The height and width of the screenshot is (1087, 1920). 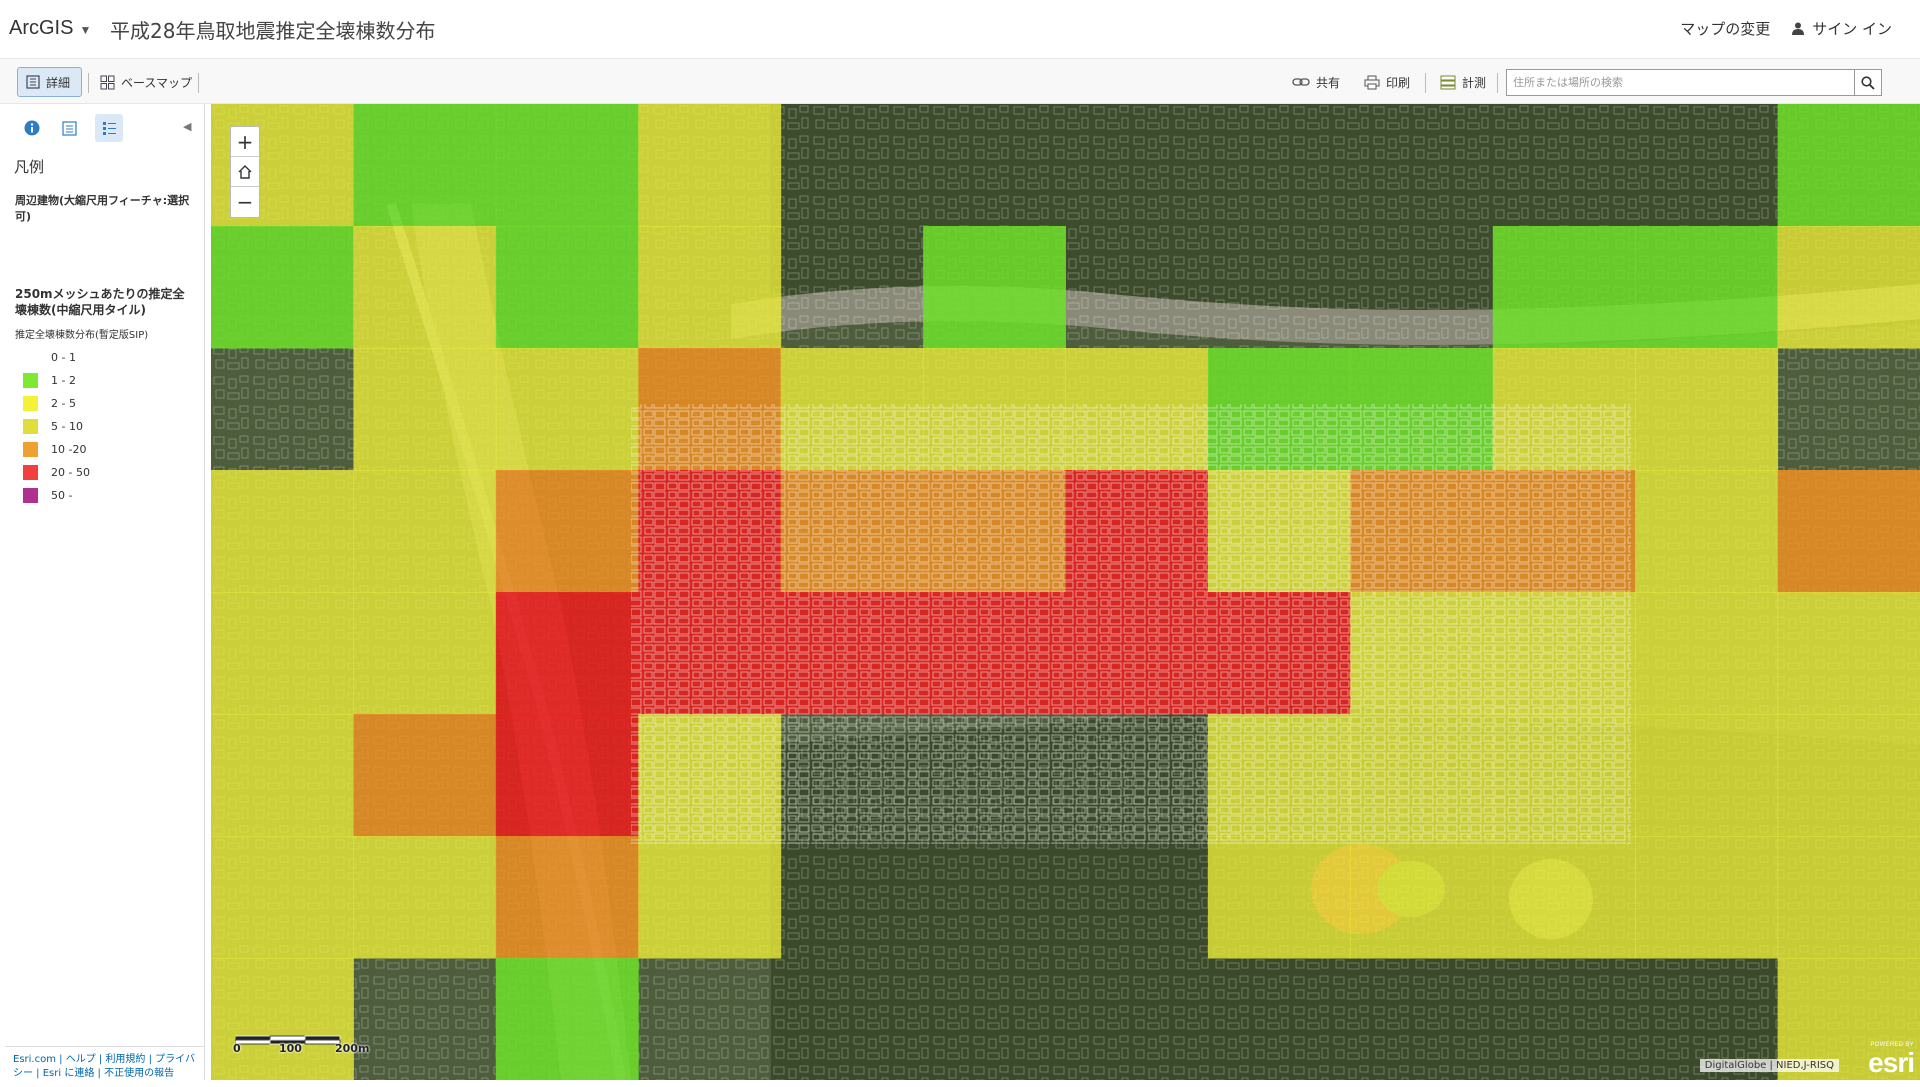 I want to click on info-icon, so click(x=32, y=128).